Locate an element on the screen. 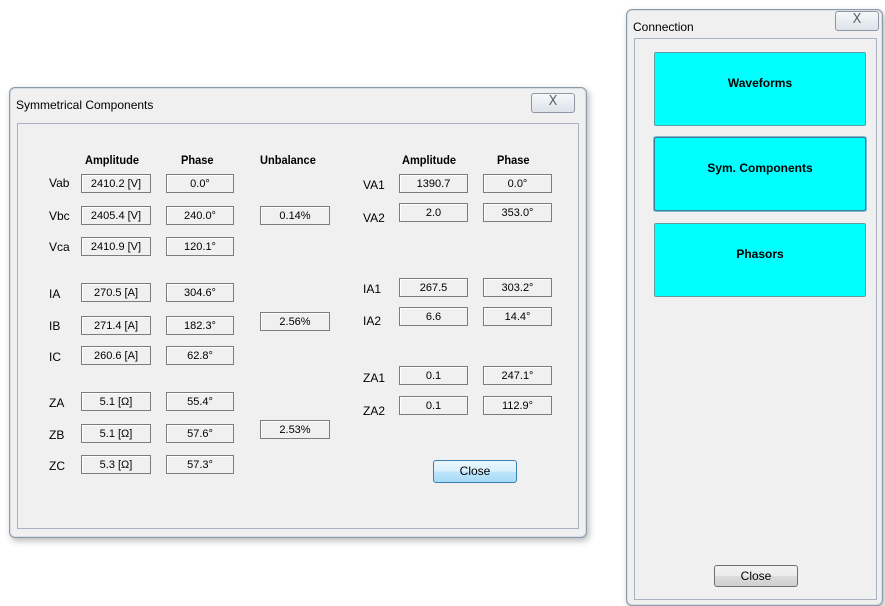  amplitude-field-ia1: 267.5 is located at coordinates (433, 287).